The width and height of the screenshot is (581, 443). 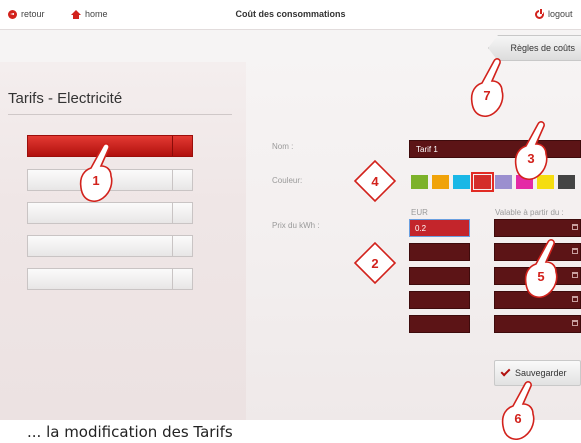 I want to click on save-button: Sauvegarder, so click(x=537, y=373).